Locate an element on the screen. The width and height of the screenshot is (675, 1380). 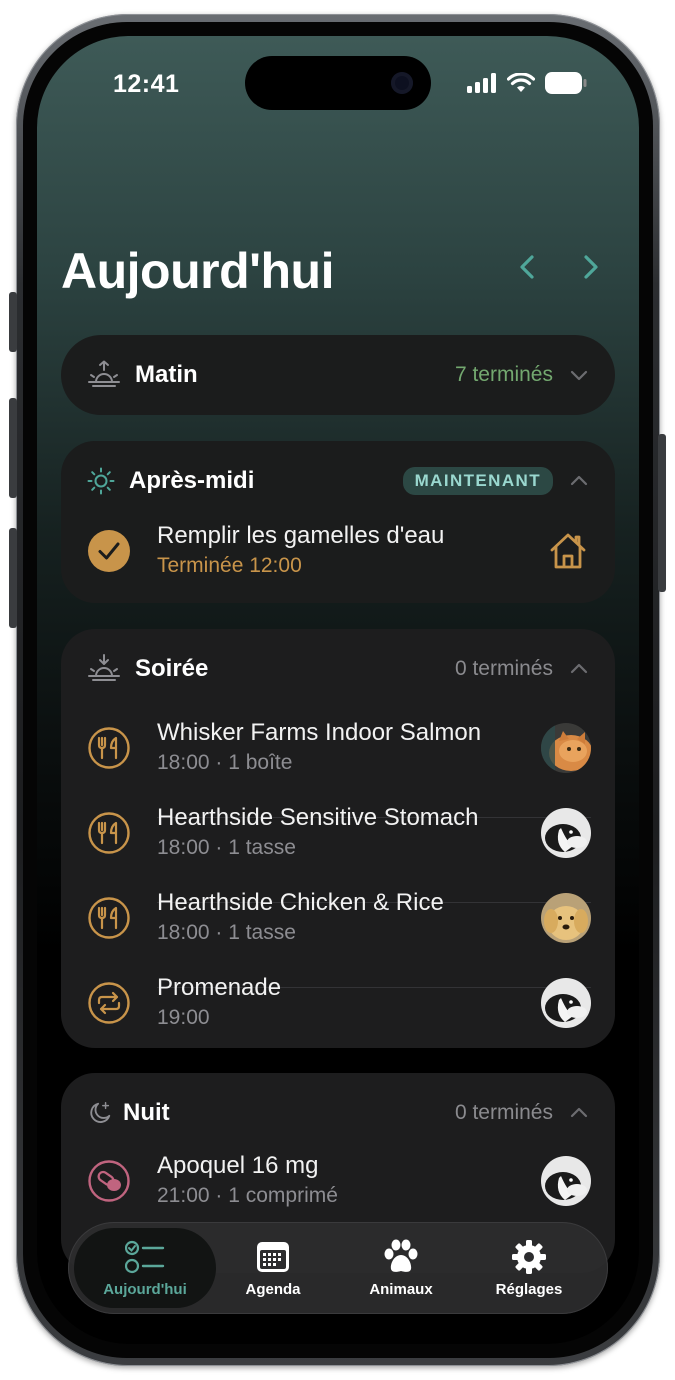
chevron-down-icon is located at coordinates (579, 375).